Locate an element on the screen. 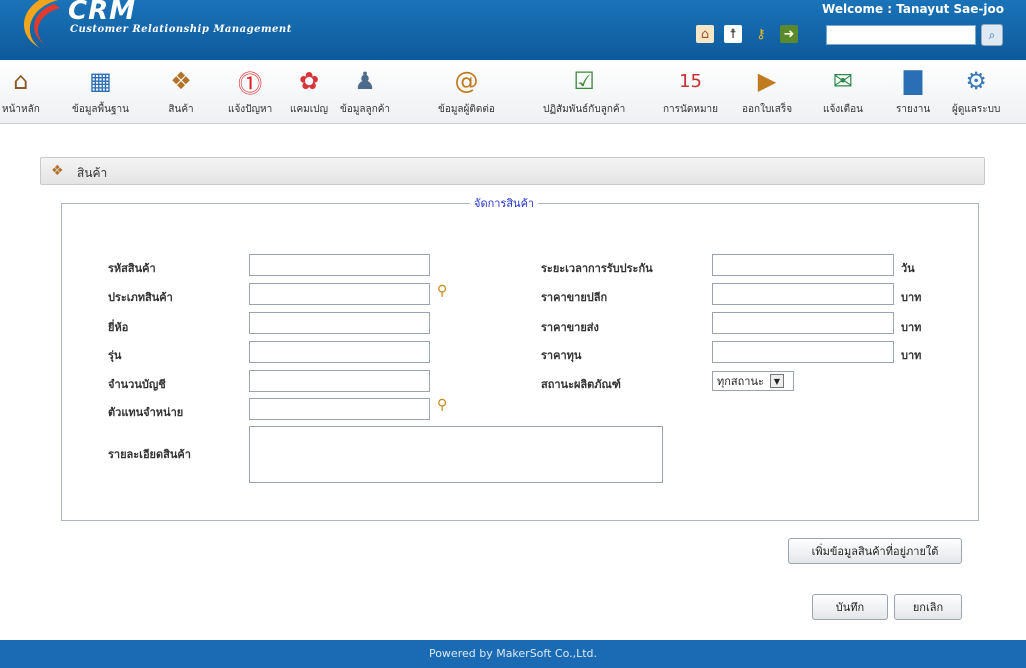 The width and height of the screenshot is (1026, 668). chevron-down-icon: ▼ is located at coordinates (776, 381).